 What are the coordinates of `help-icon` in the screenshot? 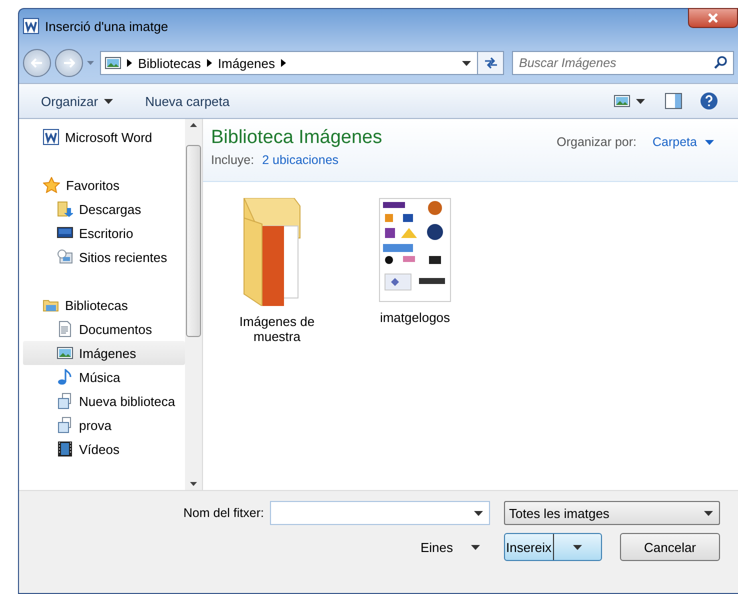 It's located at (709, 101).